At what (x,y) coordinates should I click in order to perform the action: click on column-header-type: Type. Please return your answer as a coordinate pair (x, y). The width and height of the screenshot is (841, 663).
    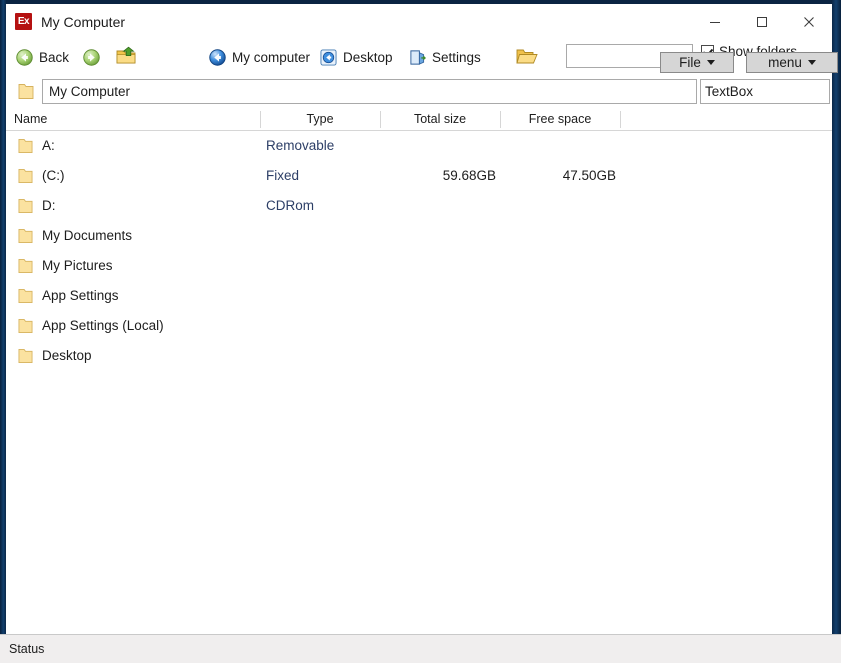
    Looking at the image, I should click on (320, 119).